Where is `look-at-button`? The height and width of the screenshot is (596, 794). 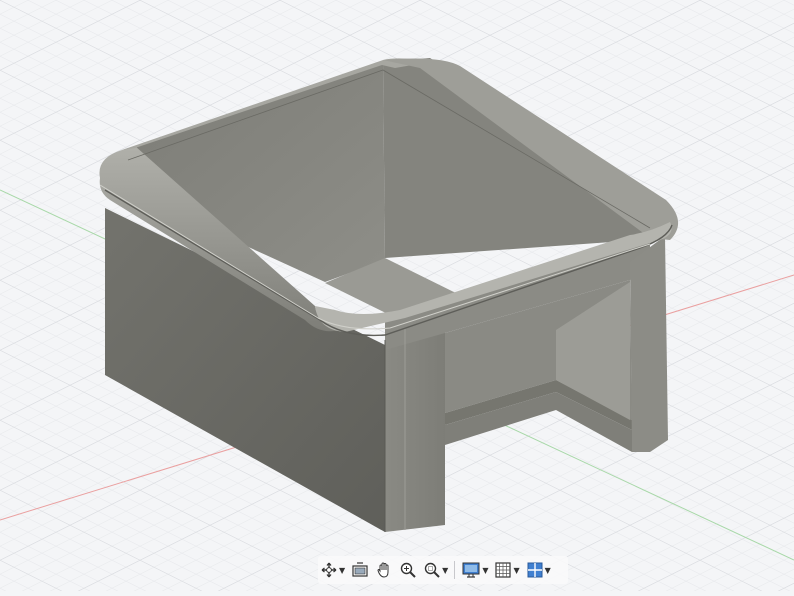 look-at-button is located at coordinates (360, 570).